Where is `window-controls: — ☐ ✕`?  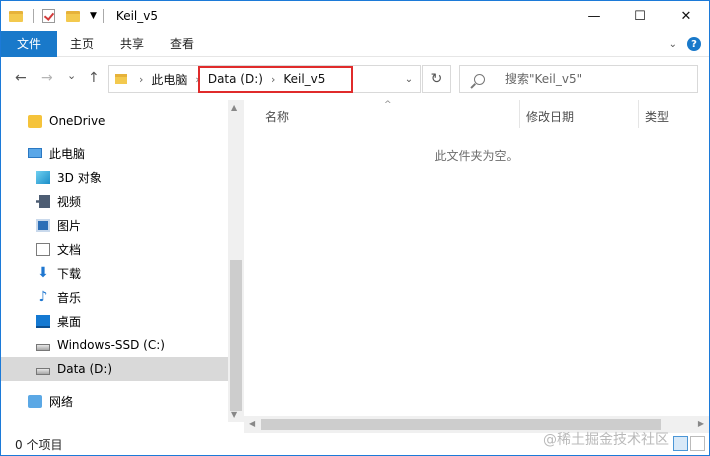
window-controls: — ☐ ✕ is located at coordinates (640, 16).